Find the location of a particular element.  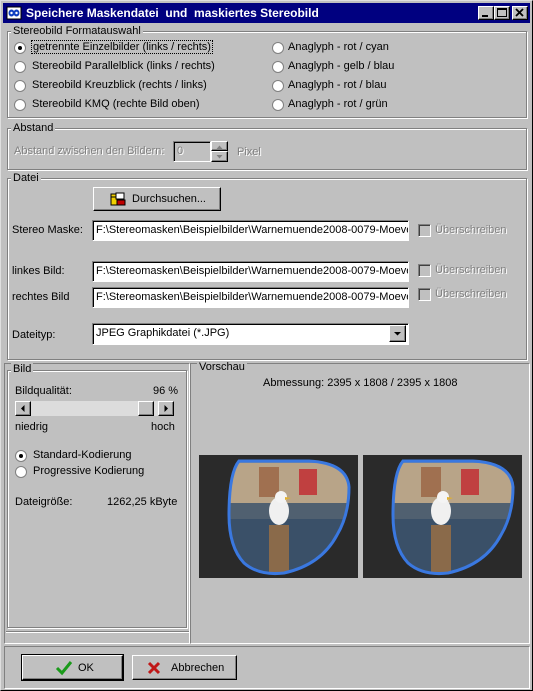

cancel-button: Abbrechen is located at coordinates (184, 667).